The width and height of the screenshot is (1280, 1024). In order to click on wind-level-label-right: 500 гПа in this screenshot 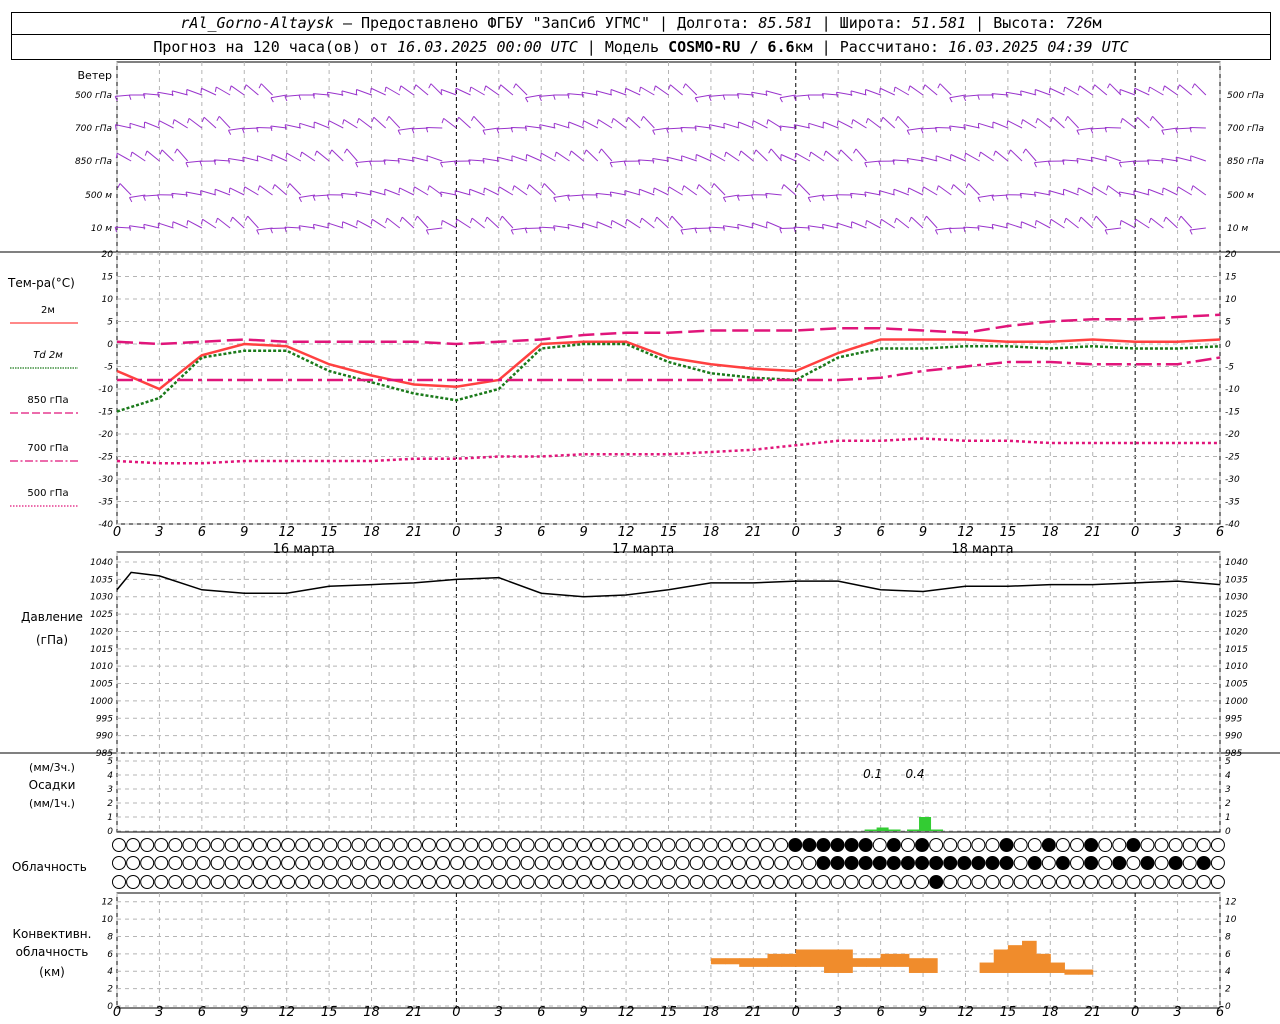, I will do `click(1245, 96)`.